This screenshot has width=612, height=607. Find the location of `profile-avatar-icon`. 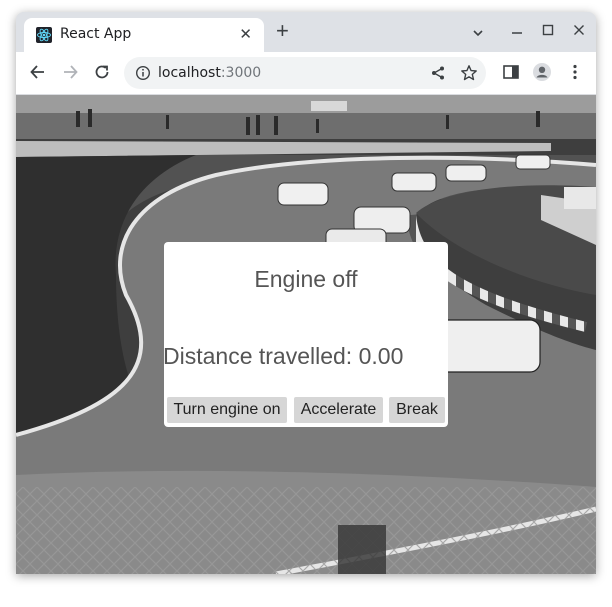

profile-avatar-icon is located at coordinates (542, 72).